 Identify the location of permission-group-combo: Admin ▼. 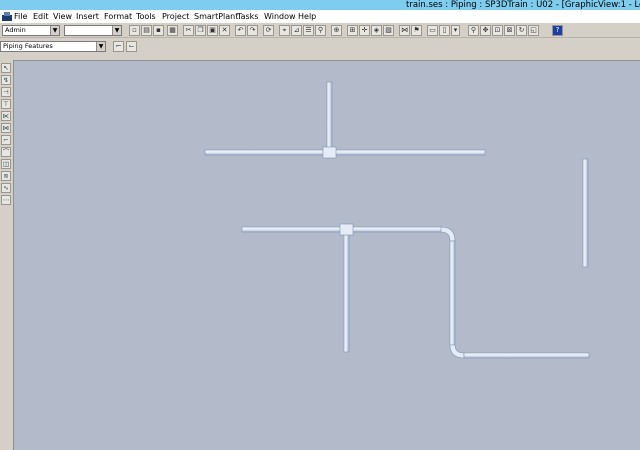
(31, 30).